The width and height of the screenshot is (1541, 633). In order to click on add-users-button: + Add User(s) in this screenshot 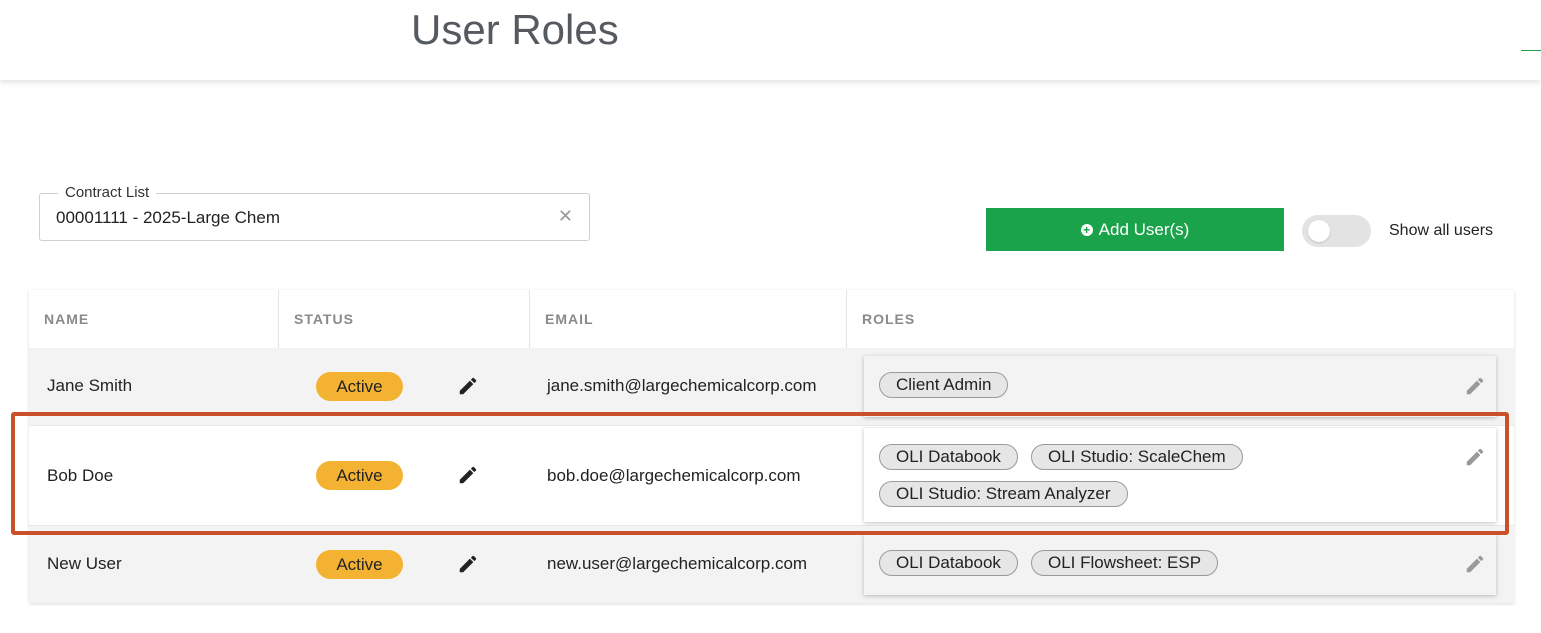, I will do `click(1135, 229)`.